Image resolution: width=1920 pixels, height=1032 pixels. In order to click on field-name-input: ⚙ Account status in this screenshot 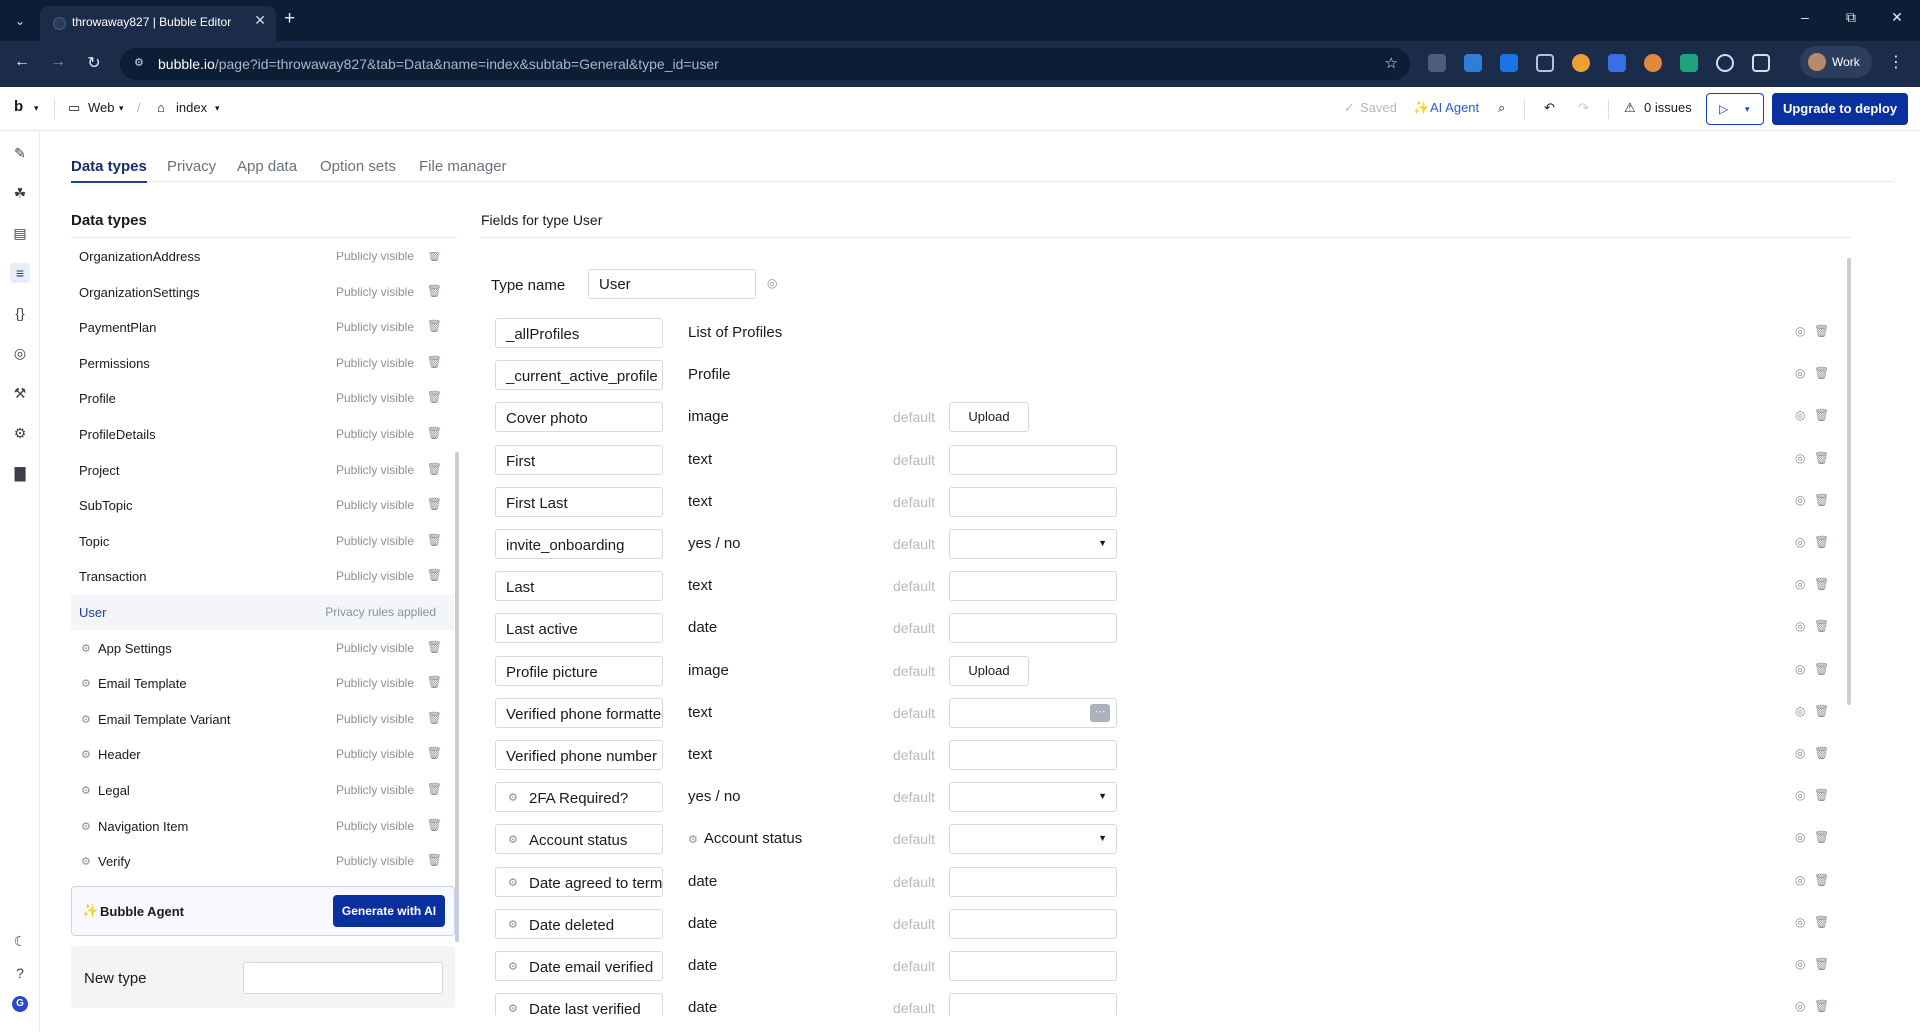, I will do `click(579, 839)`.